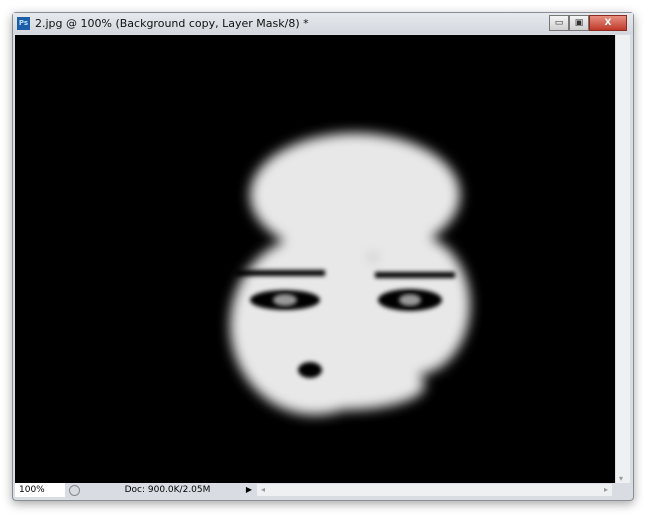 The height and width of the screenshot is (519, 650). Describe the element at coordinates (167, 490) in the screenshot. I see `doc-size-info: Doc: 900.0K/2.05M` at that location.